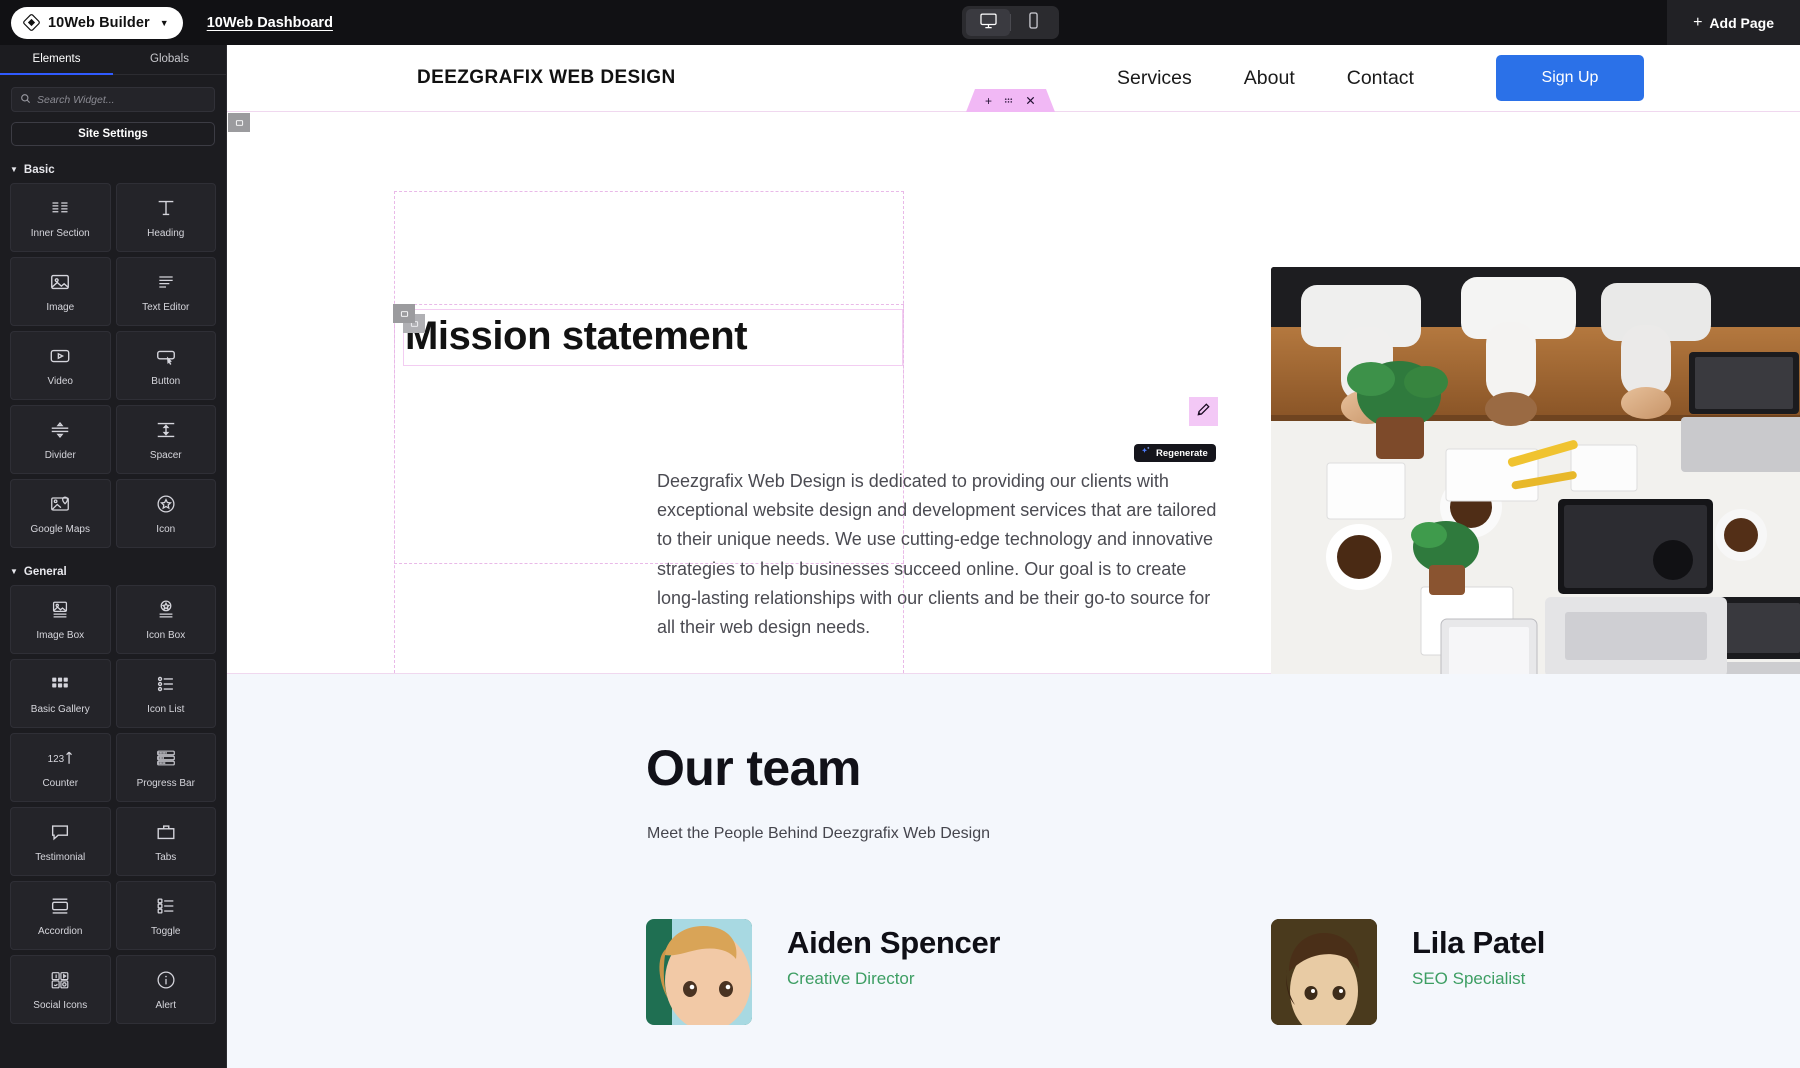  I want to click on team-member-meta: Lila Patel SEO Specialist, so click(1478, 954).